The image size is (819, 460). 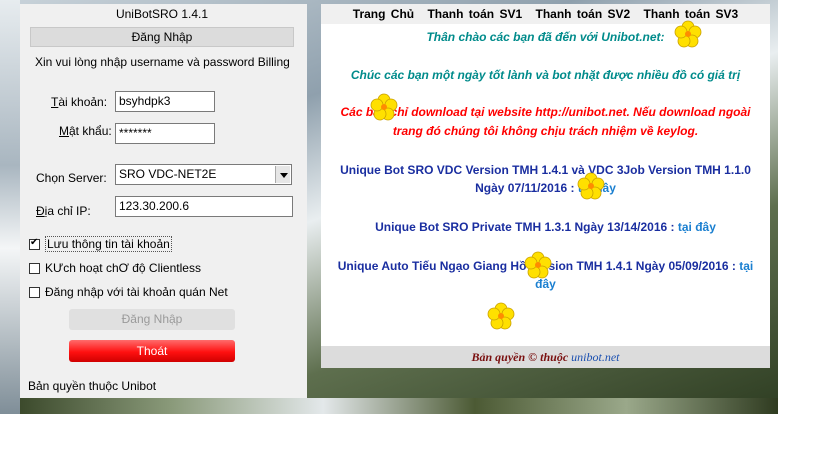 I want to click on nav-item-home: Trang Chủ, so click(x=383, y=14).